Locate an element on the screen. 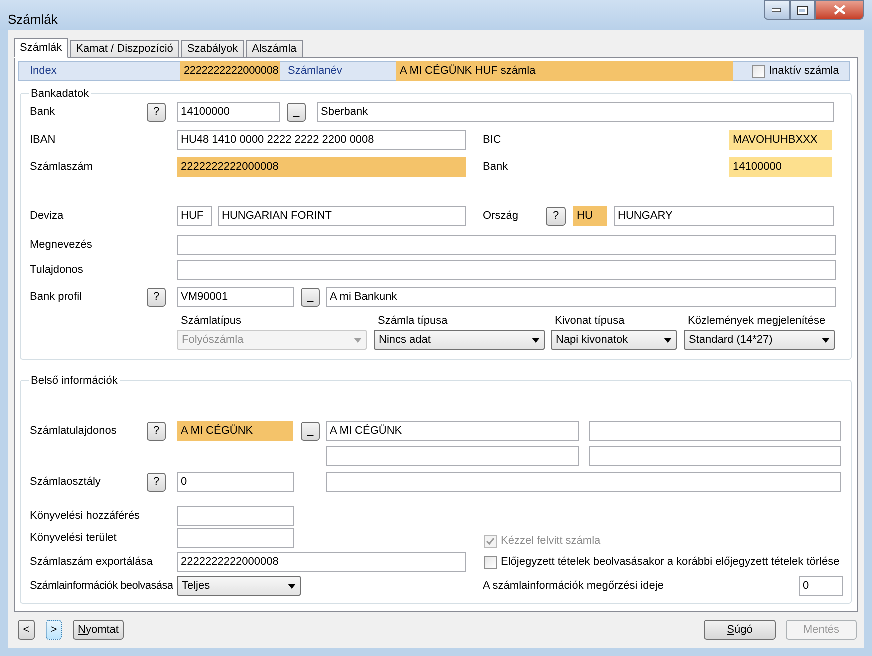 Image resolution: width=872 pixels, height=656 pixels. checkbox-label: Kézzel felvitt számla is located at coordinates (551, 541).